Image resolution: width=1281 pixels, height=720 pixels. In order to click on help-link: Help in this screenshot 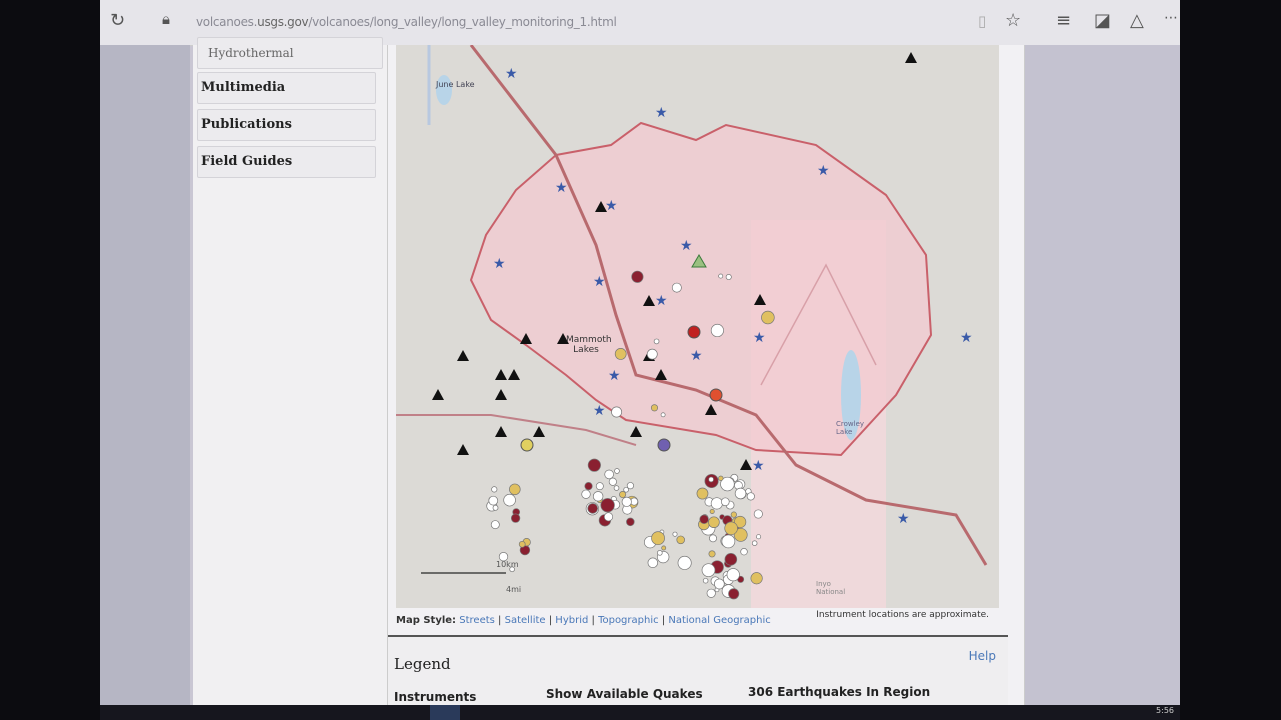, I will do `click(982, 656)`.